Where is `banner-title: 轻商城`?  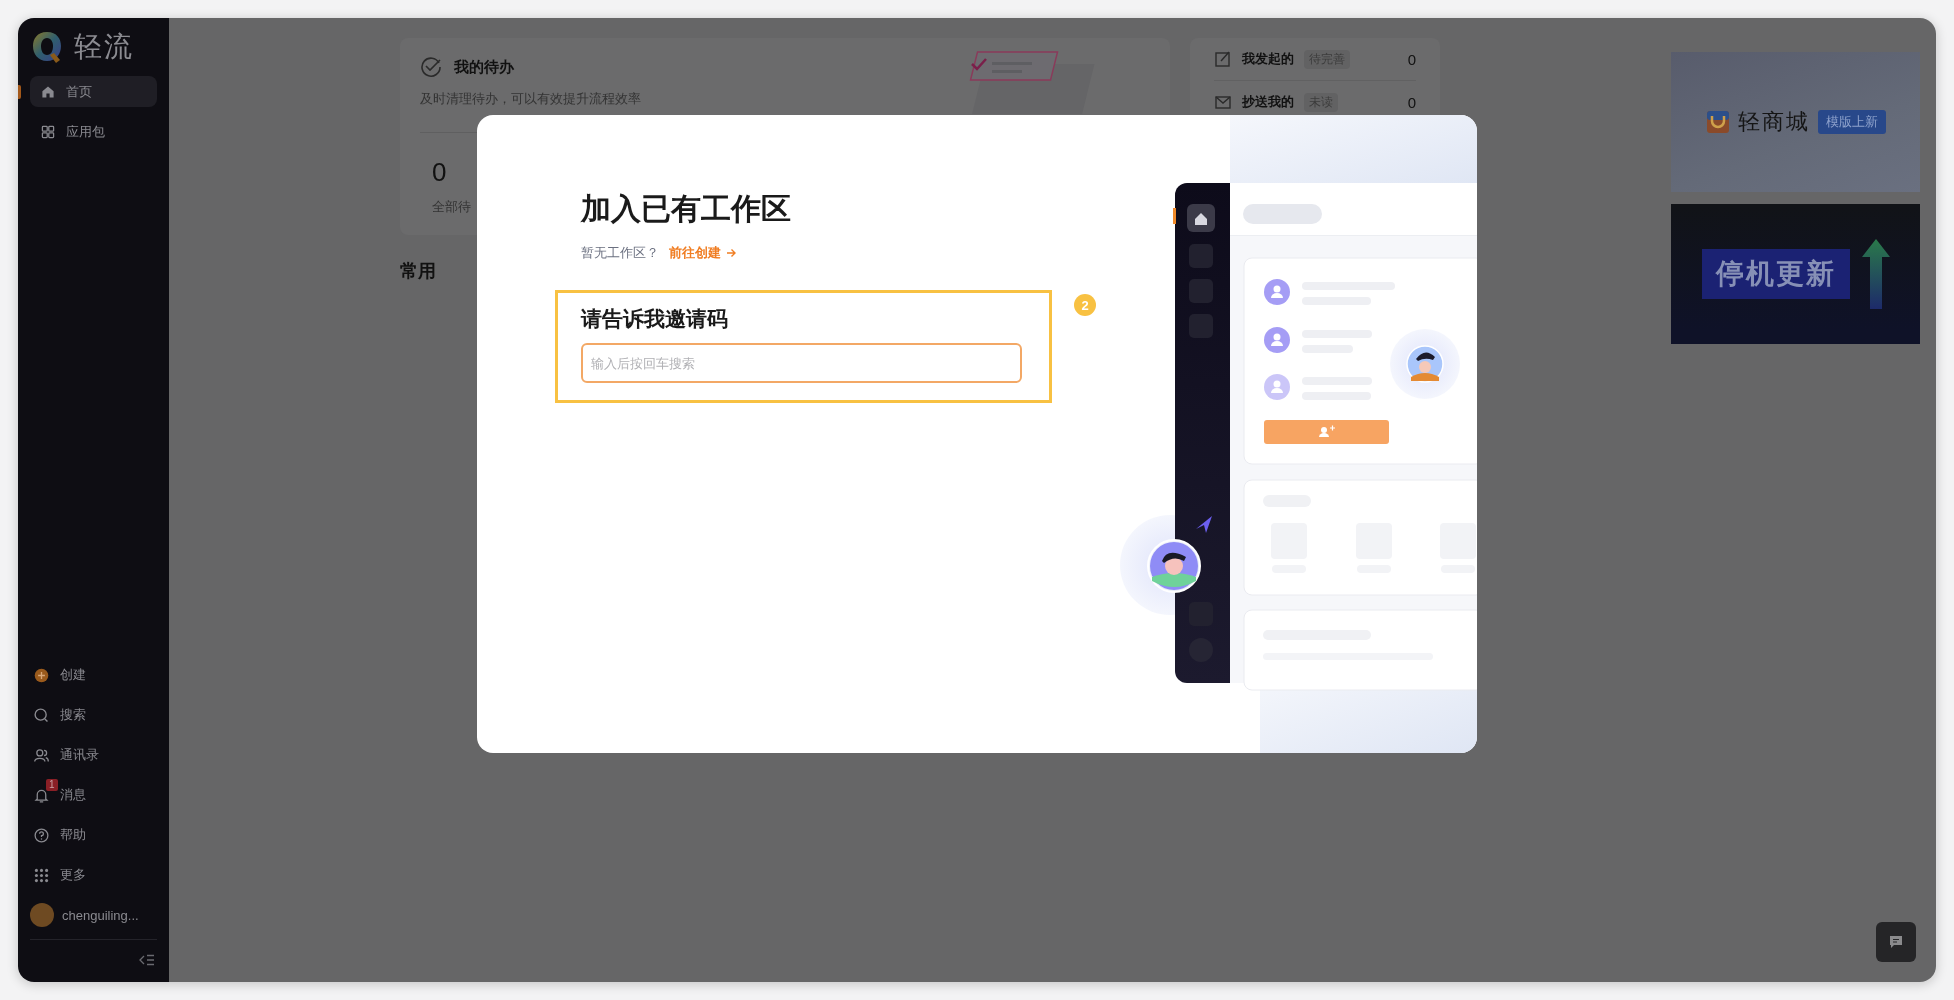 banner-title: 轻商城 is located at coordinates (1773, 122).